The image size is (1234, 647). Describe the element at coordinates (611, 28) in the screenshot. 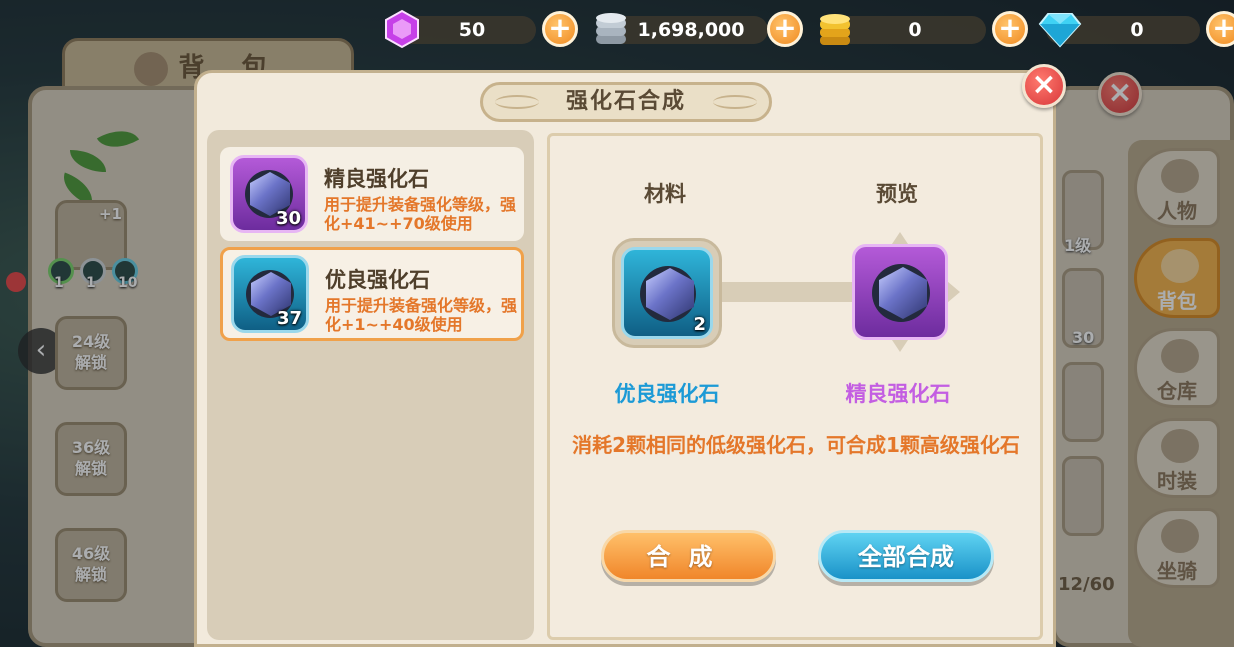

I see `silver-coins-icon` at that location.